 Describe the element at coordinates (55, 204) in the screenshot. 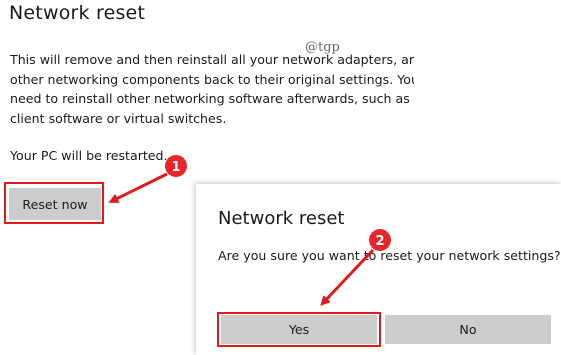

I see `reset-now-button: Reset now` at that location.